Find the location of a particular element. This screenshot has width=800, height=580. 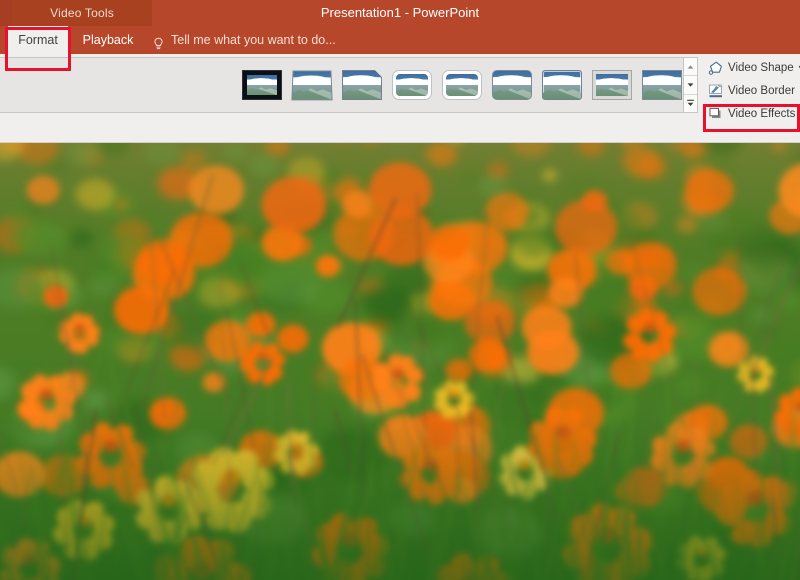

contextual-tab-label: Video Tools is located at coordinates (82, 13).